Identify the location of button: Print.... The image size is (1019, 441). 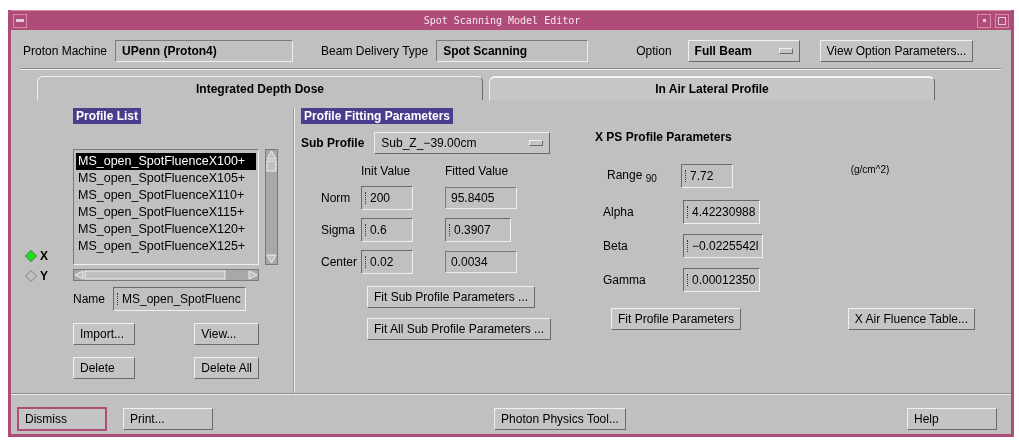
(168, 419).